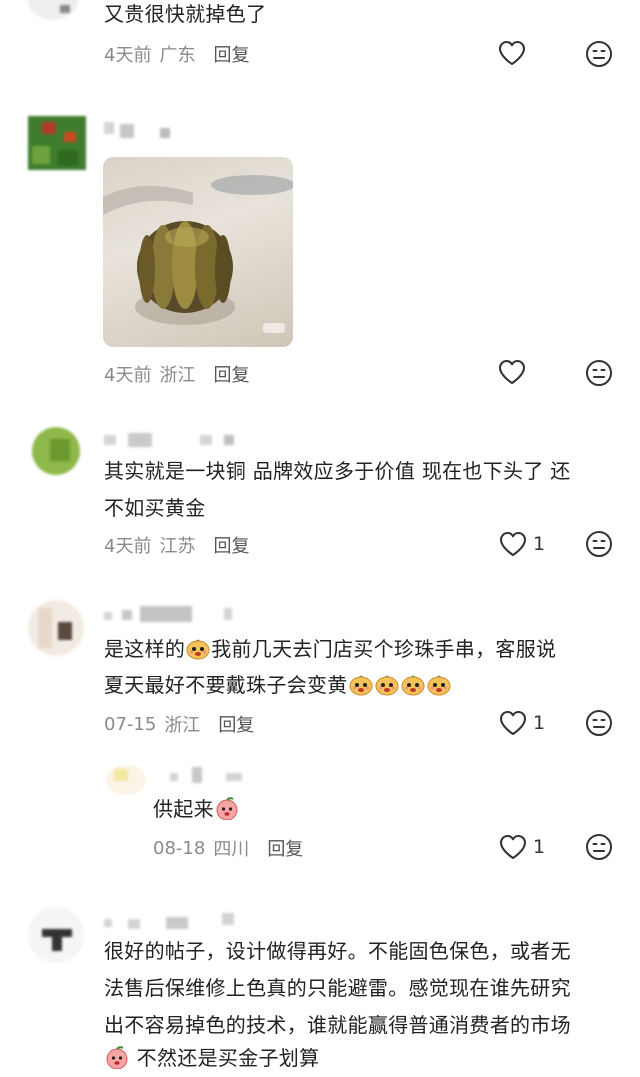  I want to click on comment-text-part: 夏天最好不要戴珠子会变黄, so click(226, 685).